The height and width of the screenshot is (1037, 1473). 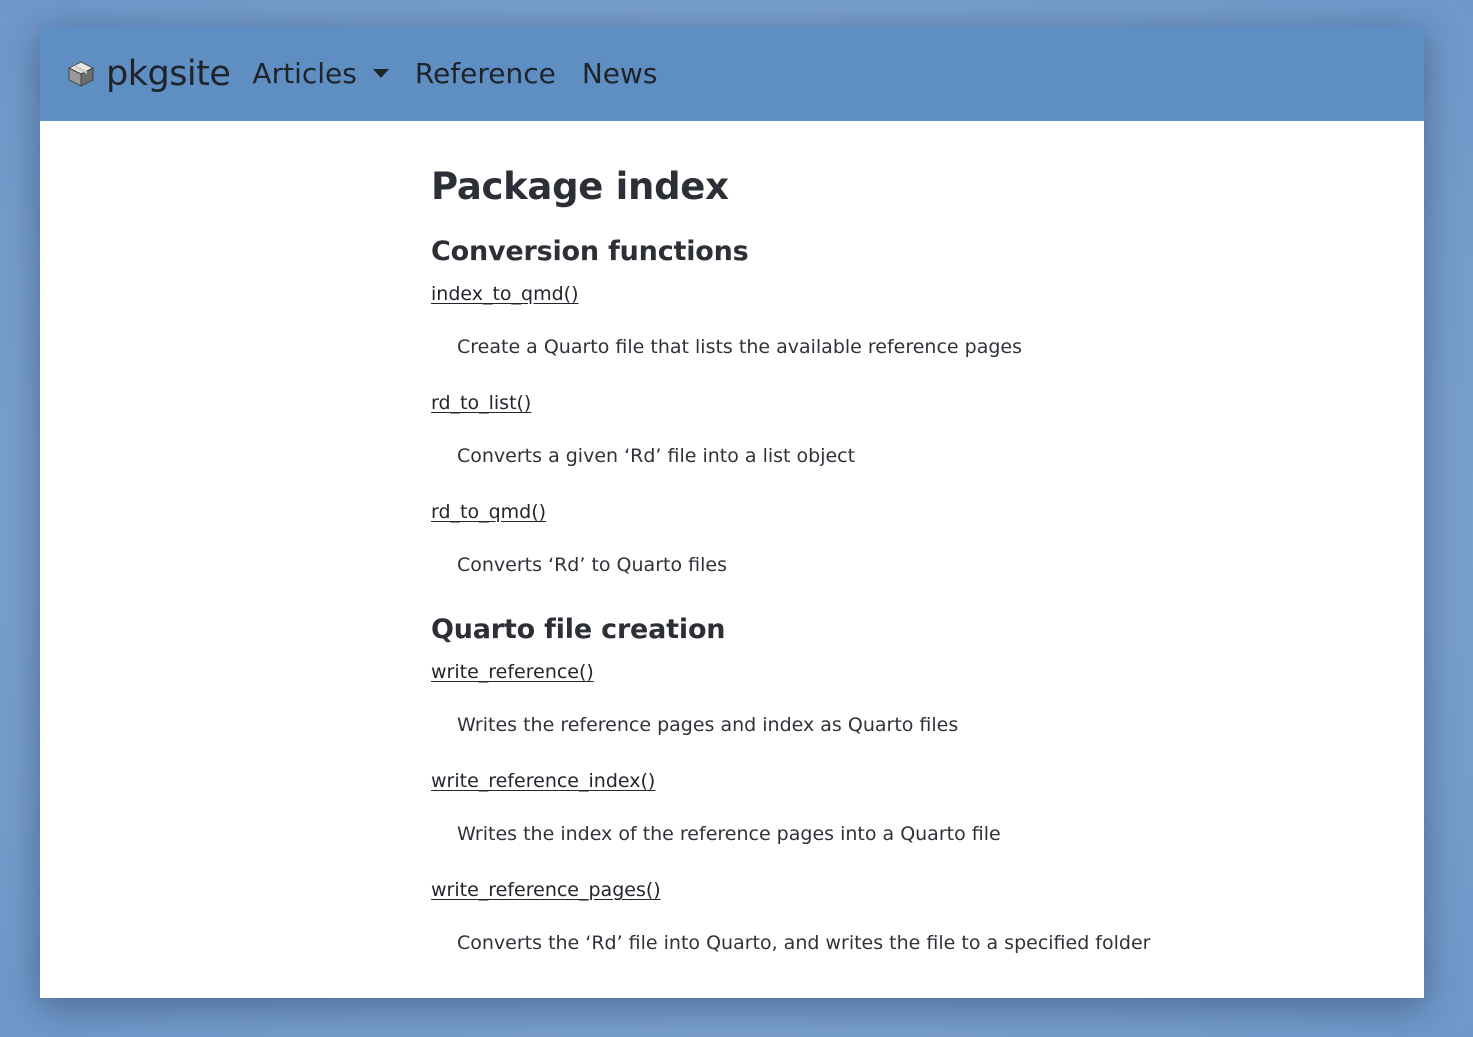 I want to click on section-heading: Quarto file creation, so click(x=578, y=629).